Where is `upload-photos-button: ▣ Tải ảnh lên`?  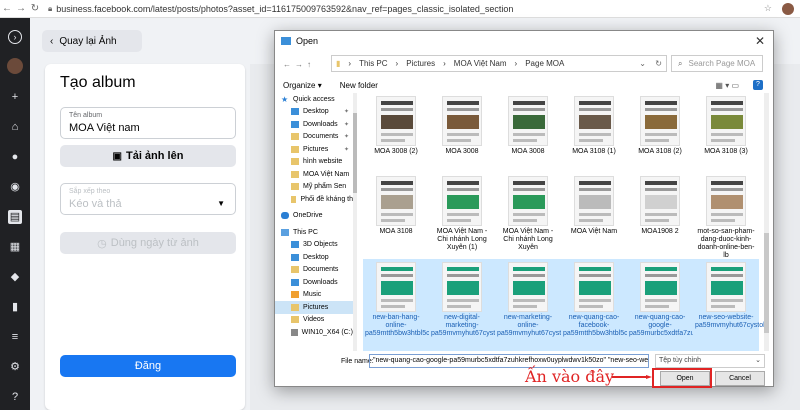 upload-photos-button: ▣ Tải ảnh lên is located at coordinates (148, 156).